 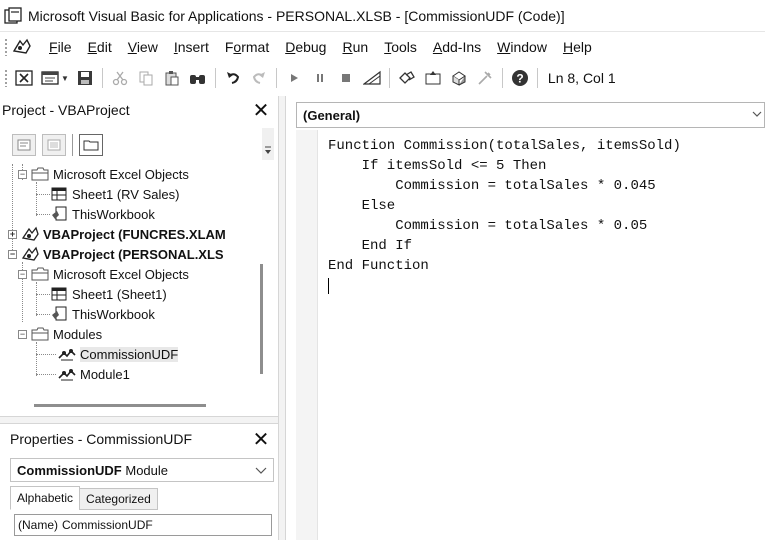 I want to click on redo-icon, so click(x=259, y=78).